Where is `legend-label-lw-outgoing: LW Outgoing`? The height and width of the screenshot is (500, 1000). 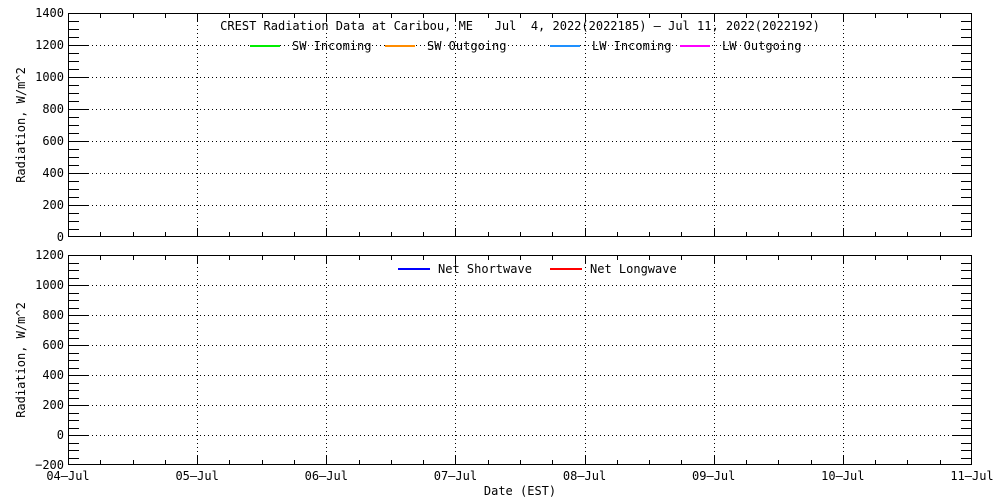 legend-label-lw-outgoing: LW Outgoing is located at coordinates (762, 46).